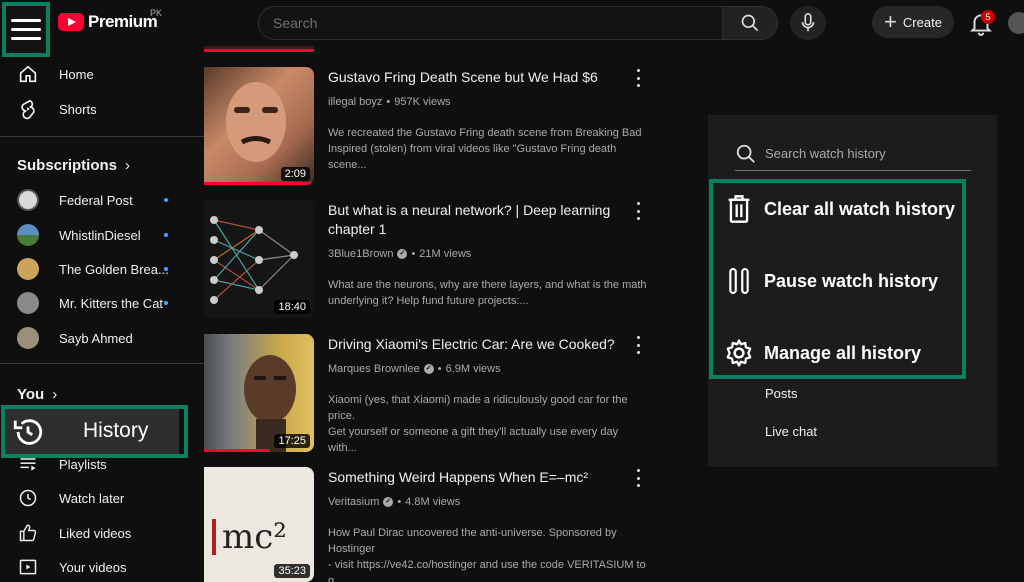 The image size is (1024, 582). Describe the element at coordinates (31, 394) in the screenshot. I see `you-heading-label: You` at that location.